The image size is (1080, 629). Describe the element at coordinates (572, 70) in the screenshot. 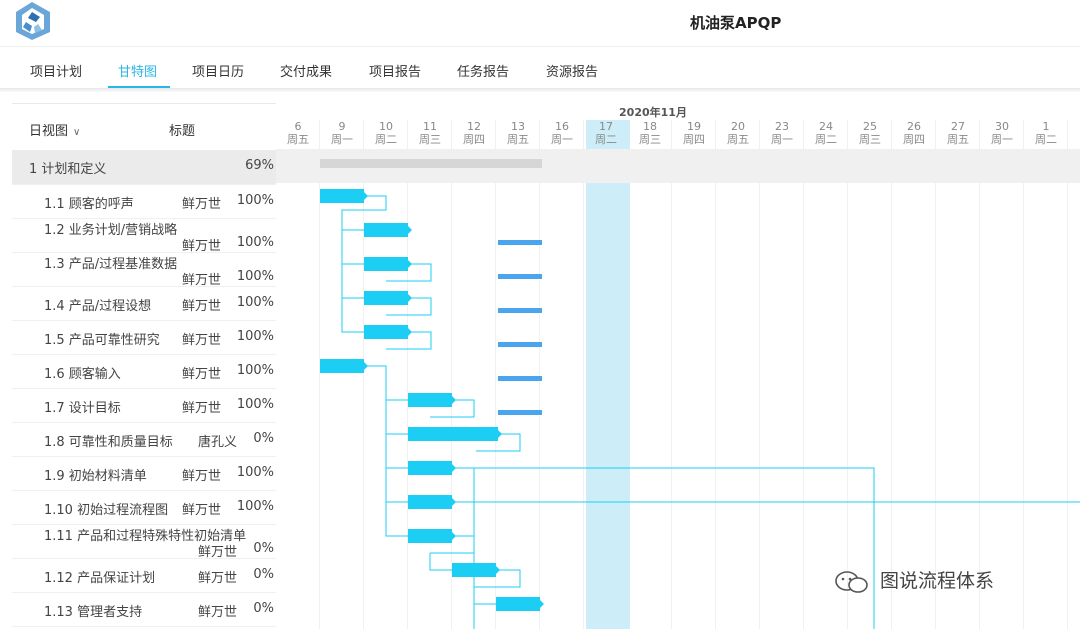

I see `tab-resource-report: 资源报告` at that location.